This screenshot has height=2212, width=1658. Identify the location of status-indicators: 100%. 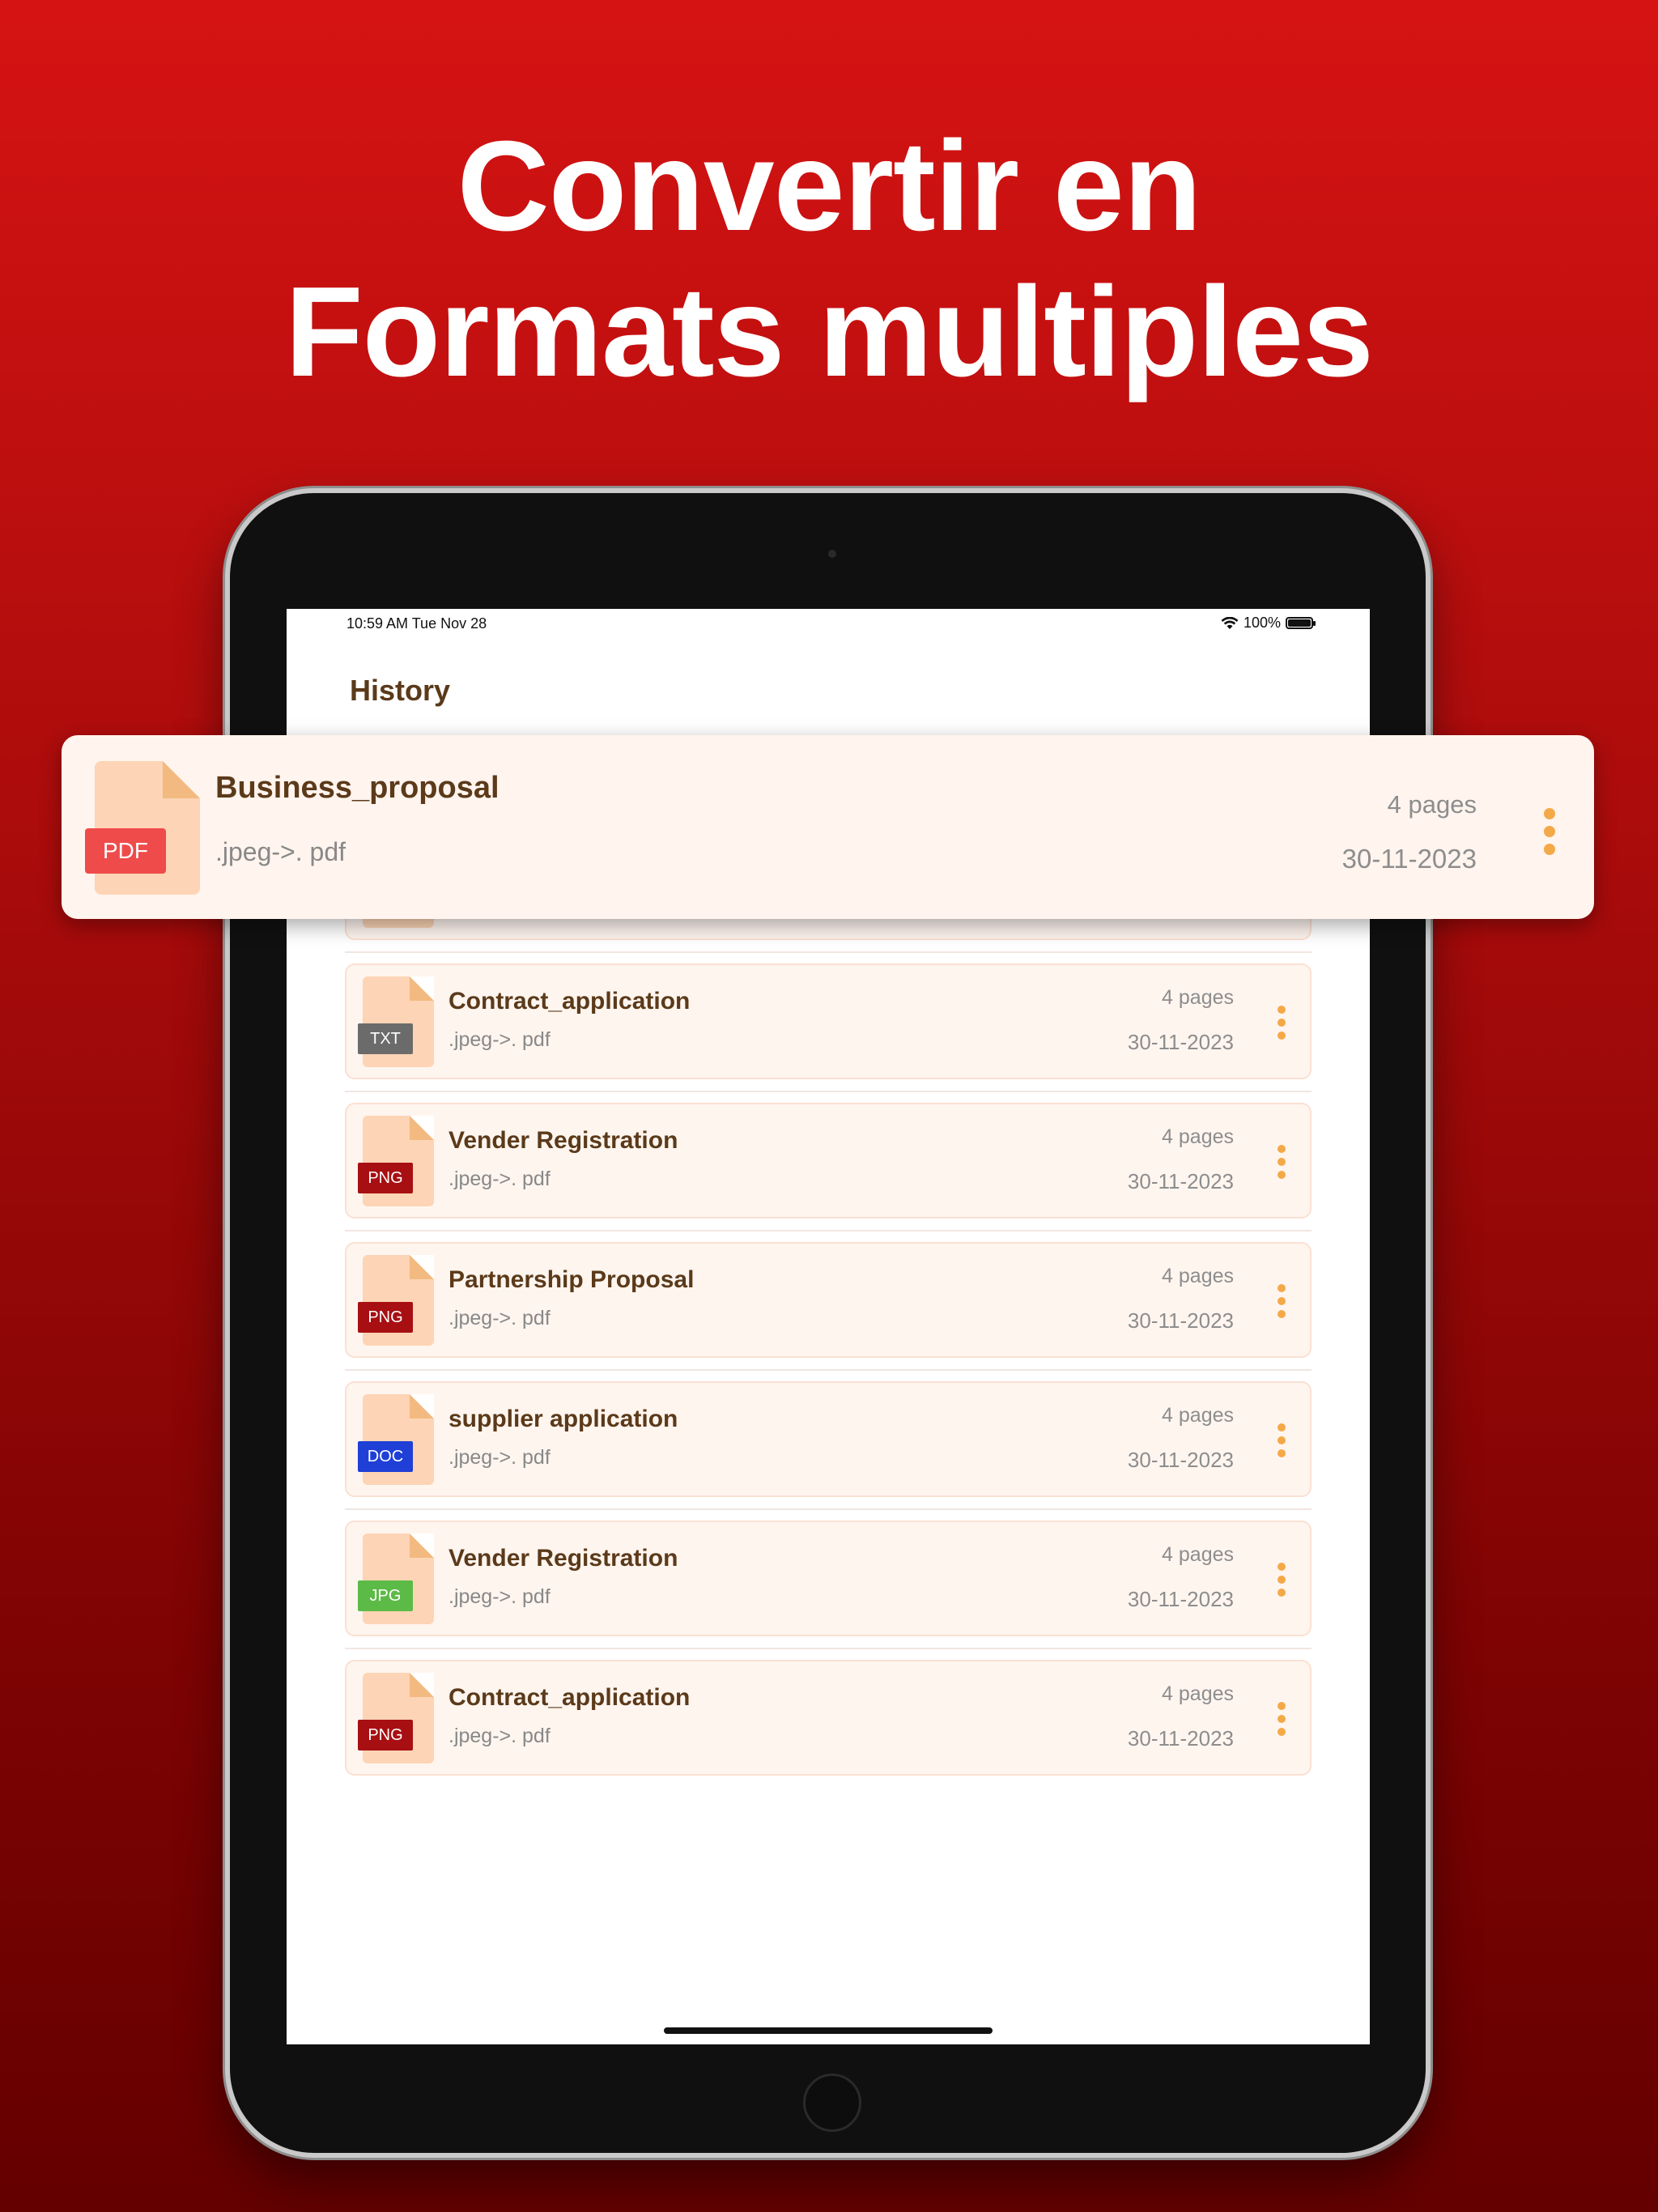
(1268, 623).